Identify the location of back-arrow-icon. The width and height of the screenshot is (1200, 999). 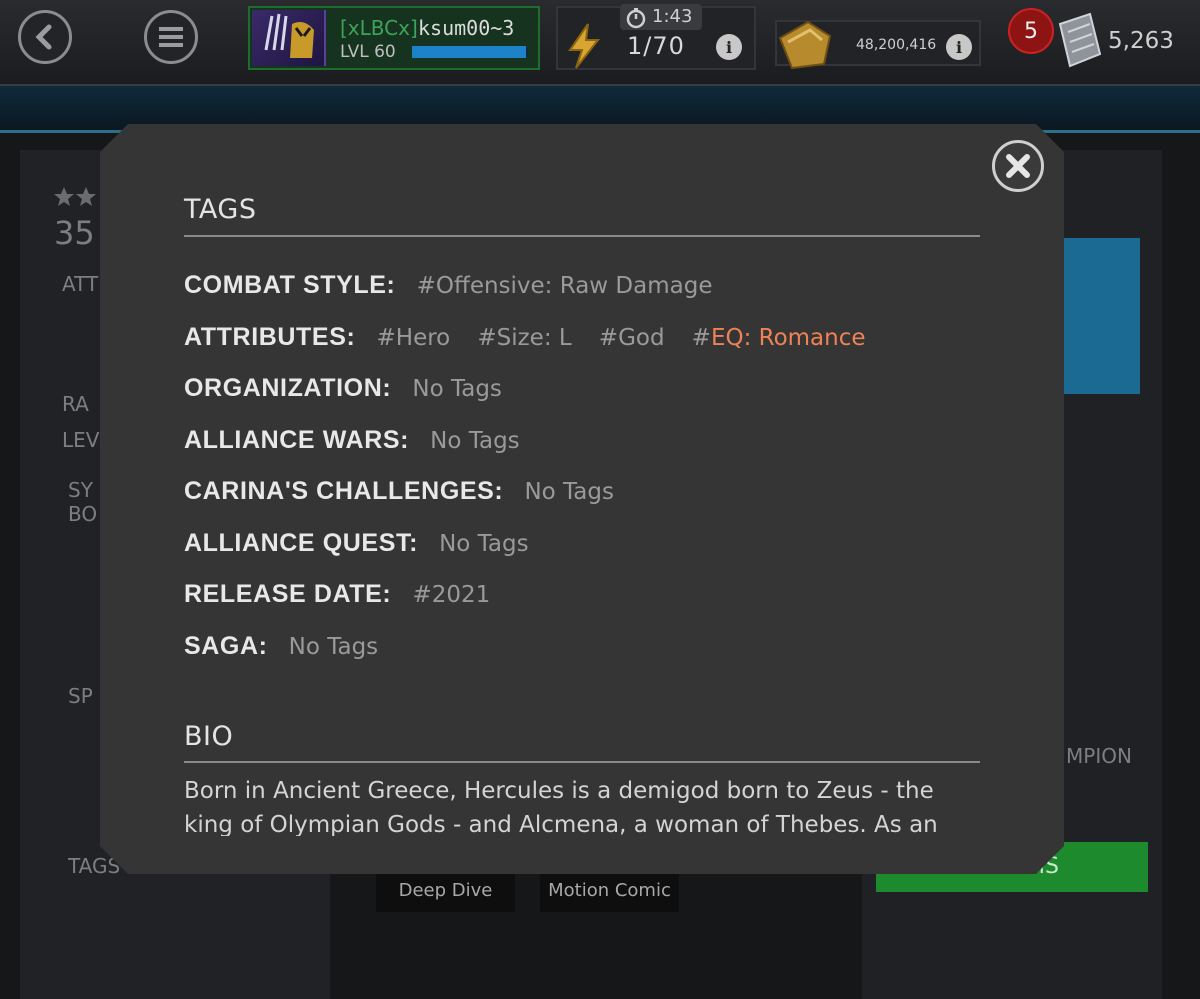
(43, 37).